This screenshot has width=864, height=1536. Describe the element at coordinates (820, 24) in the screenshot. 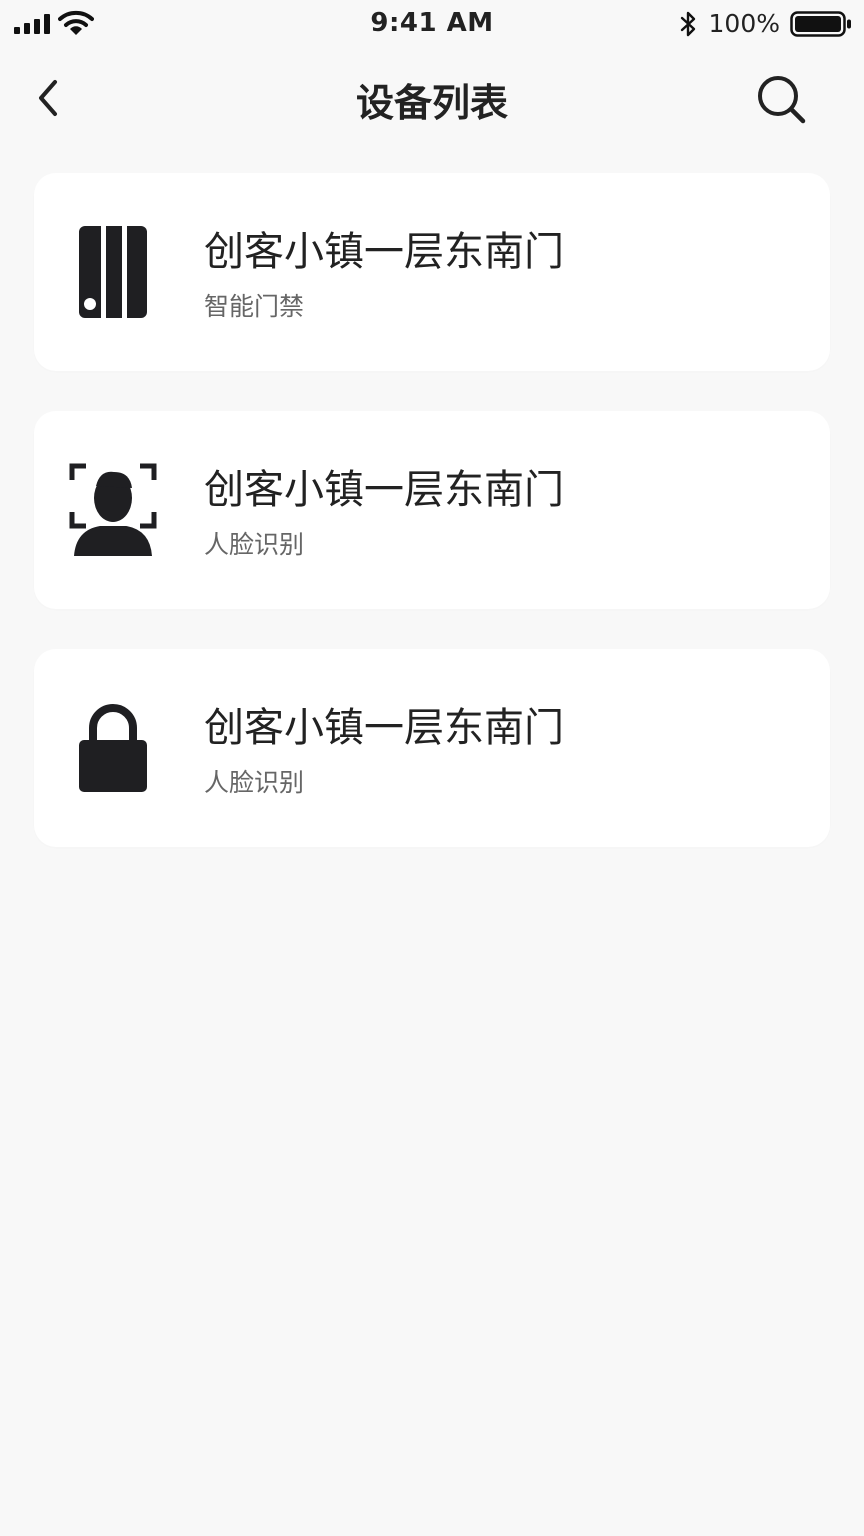

I see `battery-icon` at that location.